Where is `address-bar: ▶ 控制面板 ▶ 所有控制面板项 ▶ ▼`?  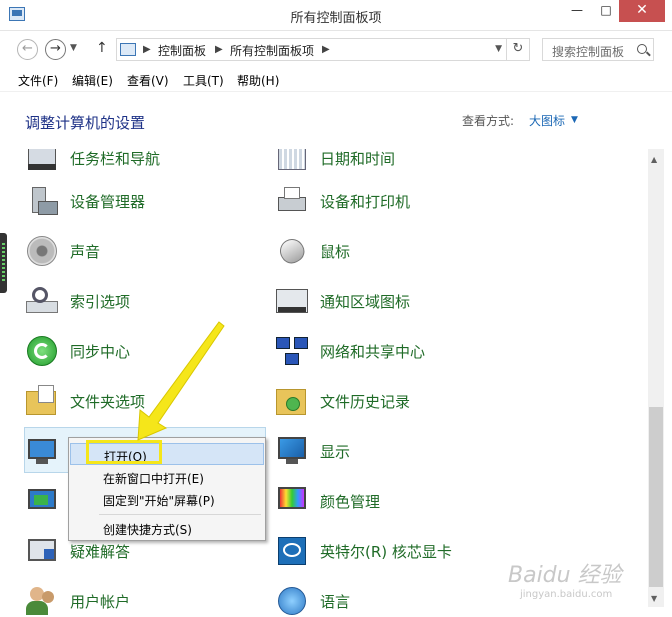 address-bar: ▶ 控制面板 ▶ 所有控制面板项 ▶ ▼ is located at coordinates (311, 49).